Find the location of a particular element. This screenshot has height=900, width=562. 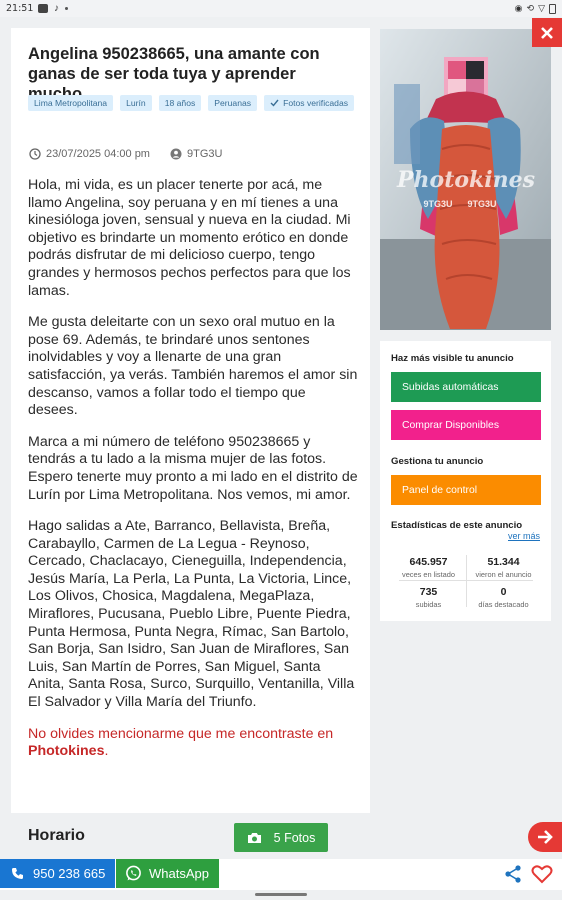

tag-nationality: Peruanas is located at coordinates (233, 103).